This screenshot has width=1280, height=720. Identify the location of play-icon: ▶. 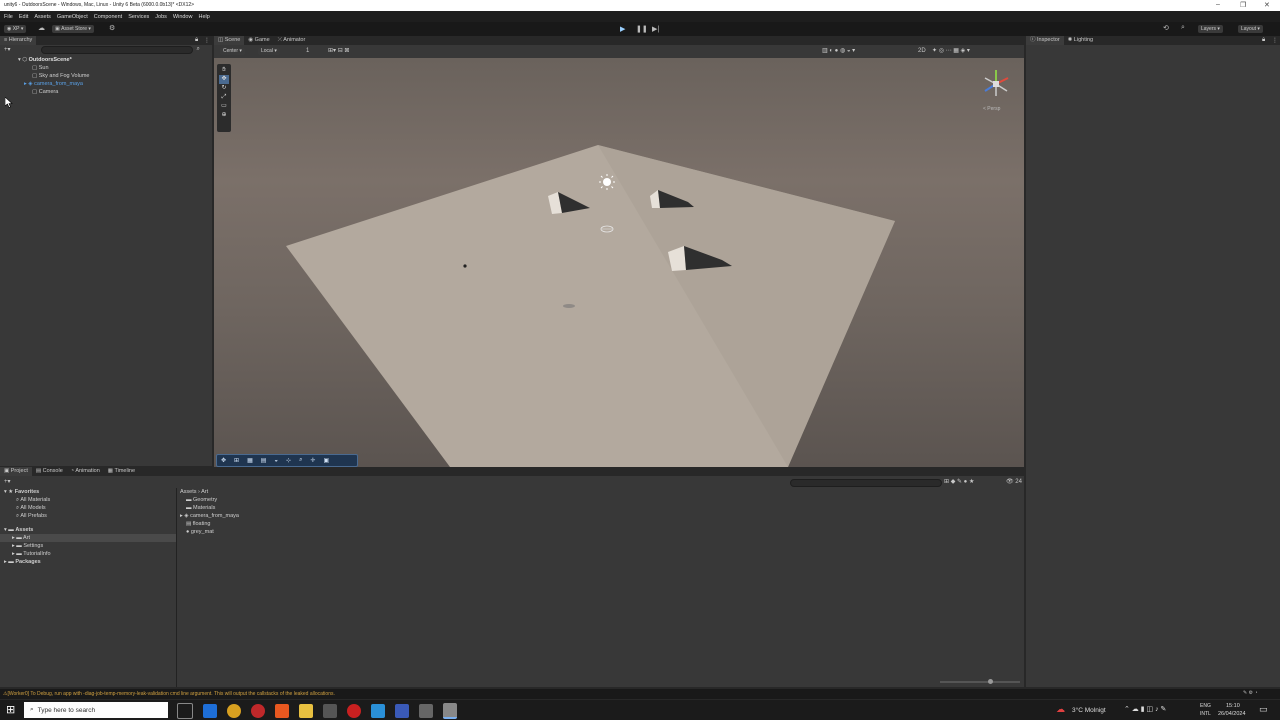
(622, 29).